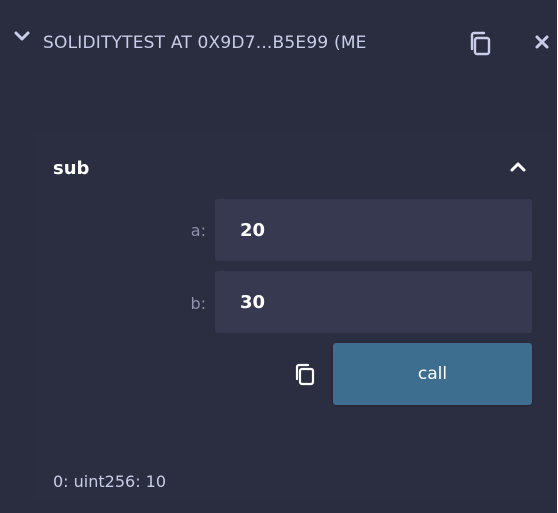  What do you see at coordinates (481, 44) in the screenshot?
I see `copy-icon` at bounding box center [481, 44].